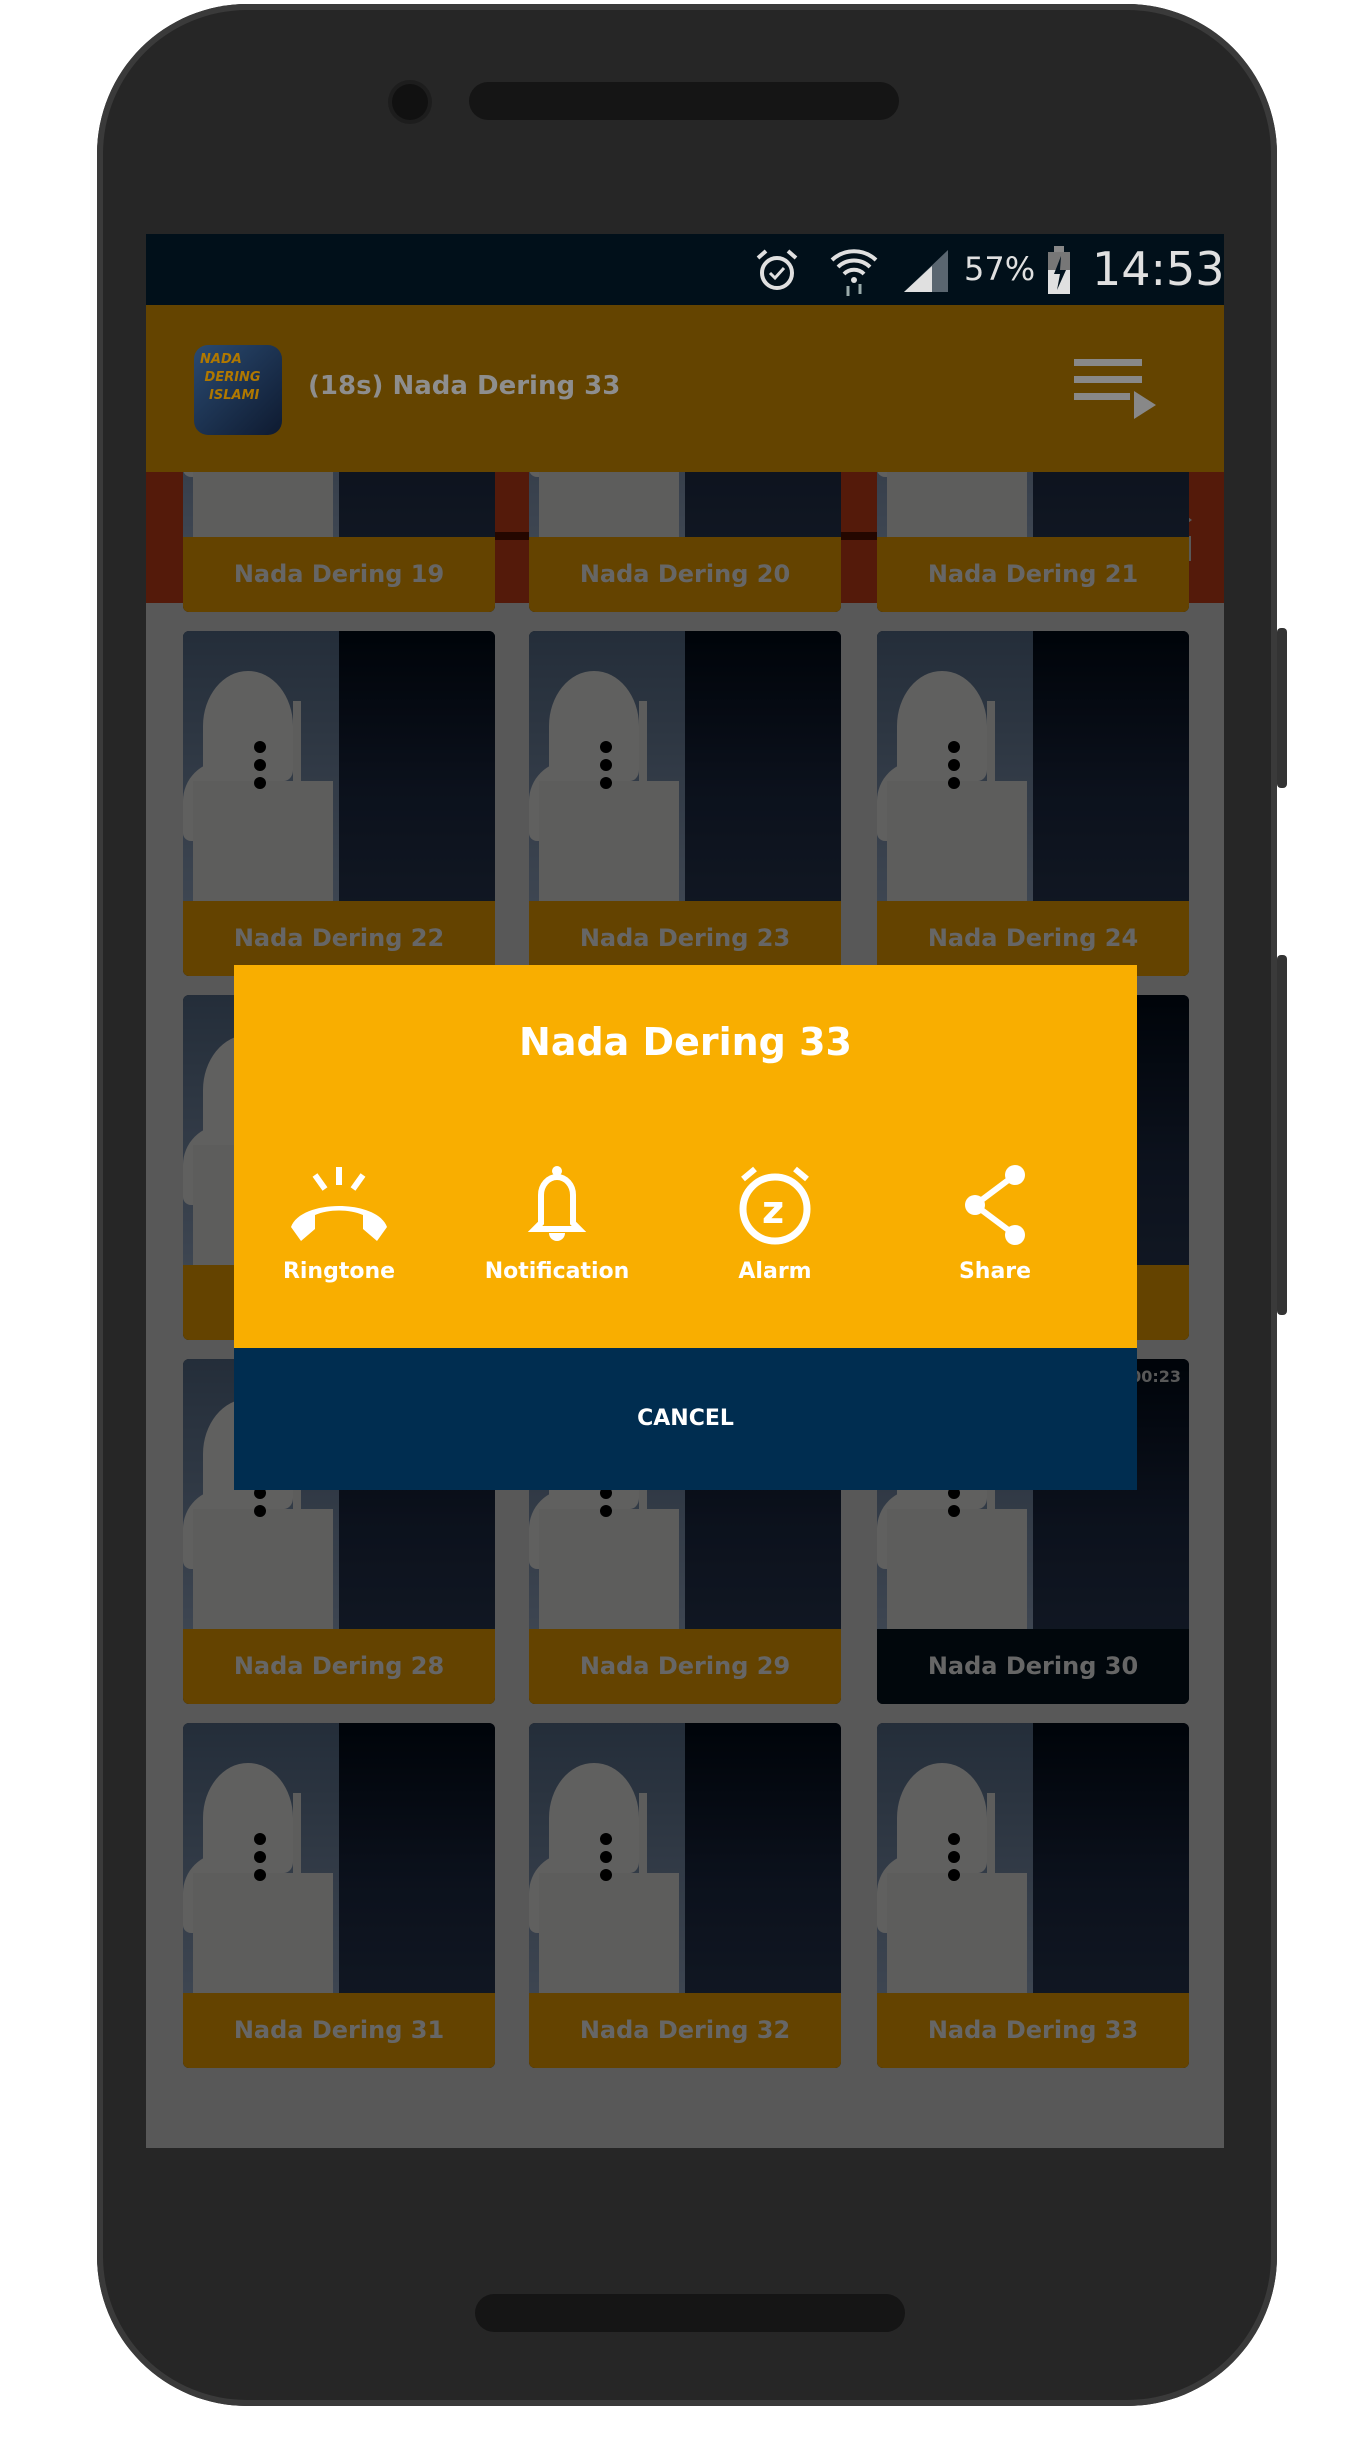  Describe the element at coordinates (410, 102) in the screenshot. I see `front-camera` at that location.